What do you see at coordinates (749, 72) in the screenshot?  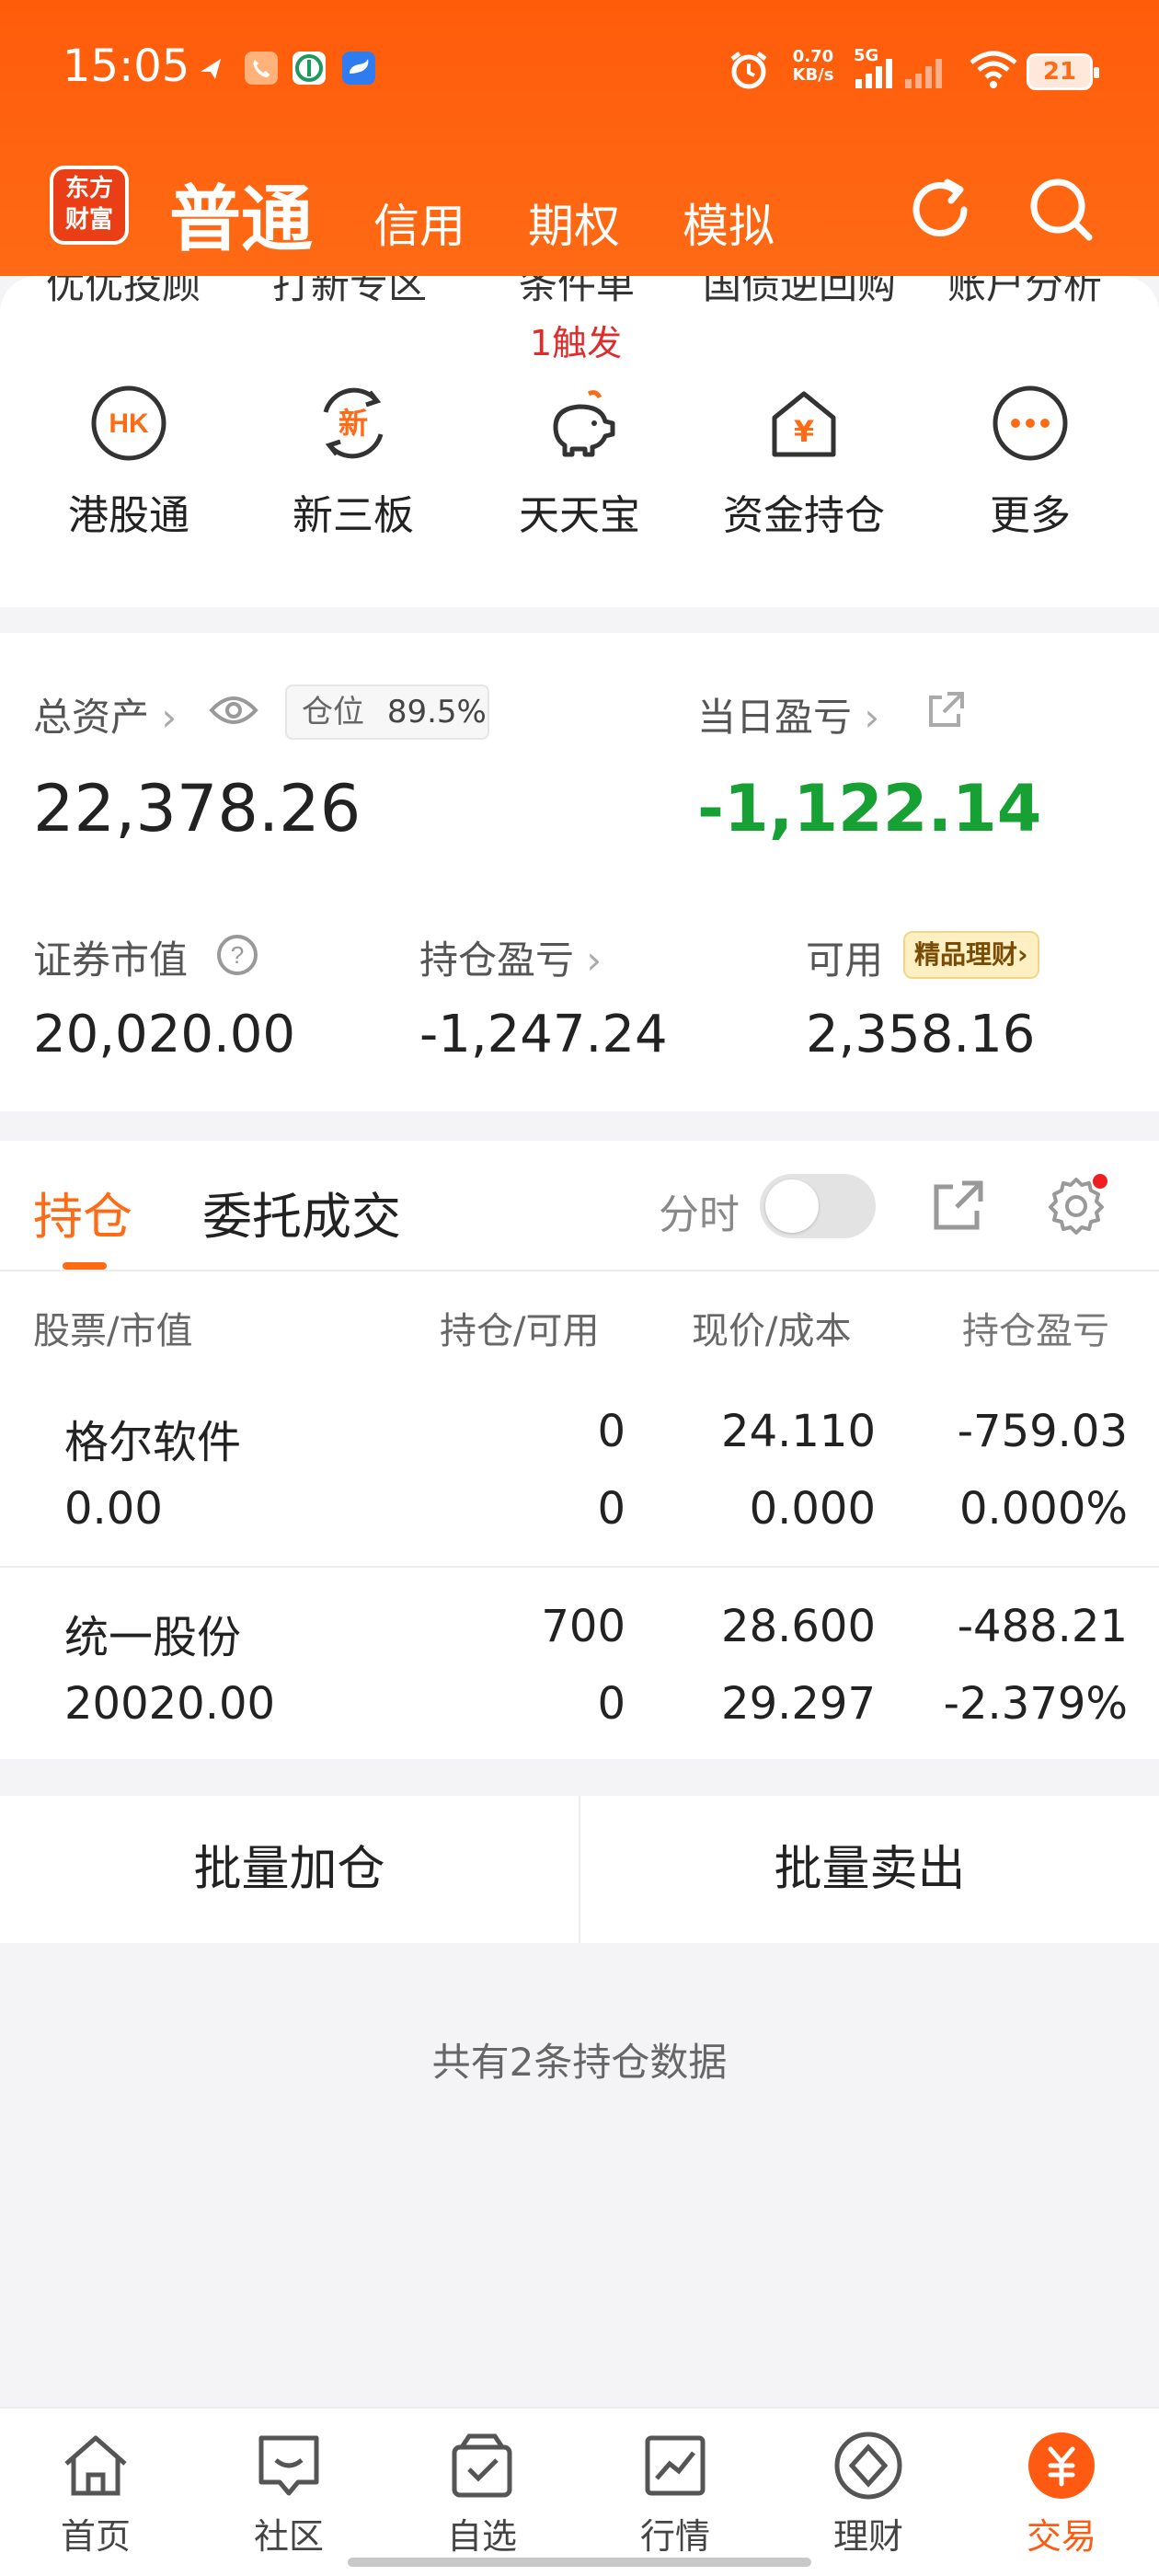 I see `alarm-icon` at bounding box center [749, 72].